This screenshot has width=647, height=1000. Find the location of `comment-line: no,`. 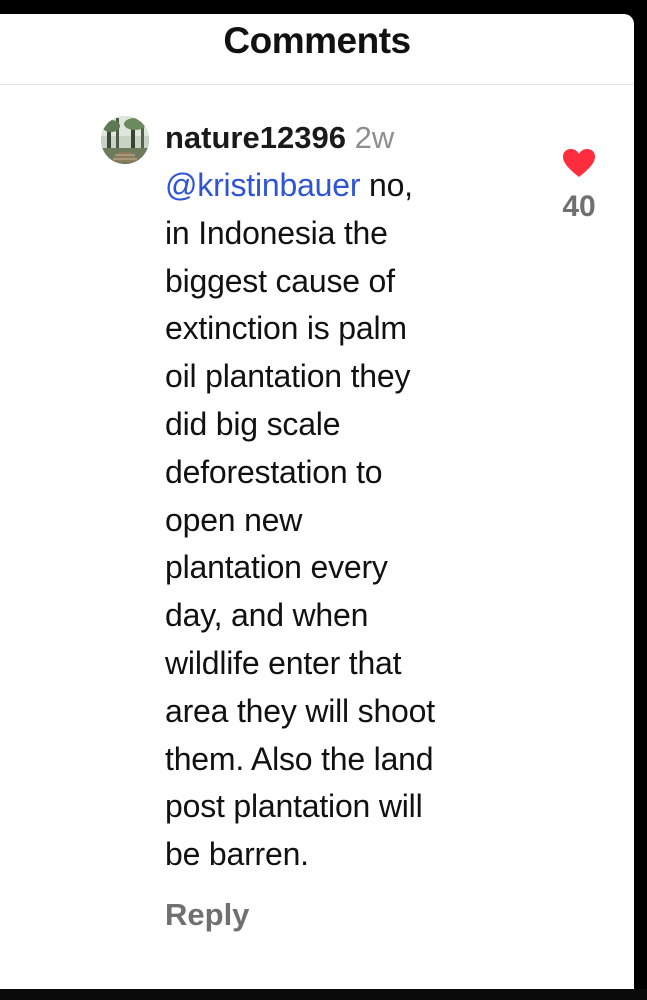

comment-line: no, is located at coordinates (386, 185).